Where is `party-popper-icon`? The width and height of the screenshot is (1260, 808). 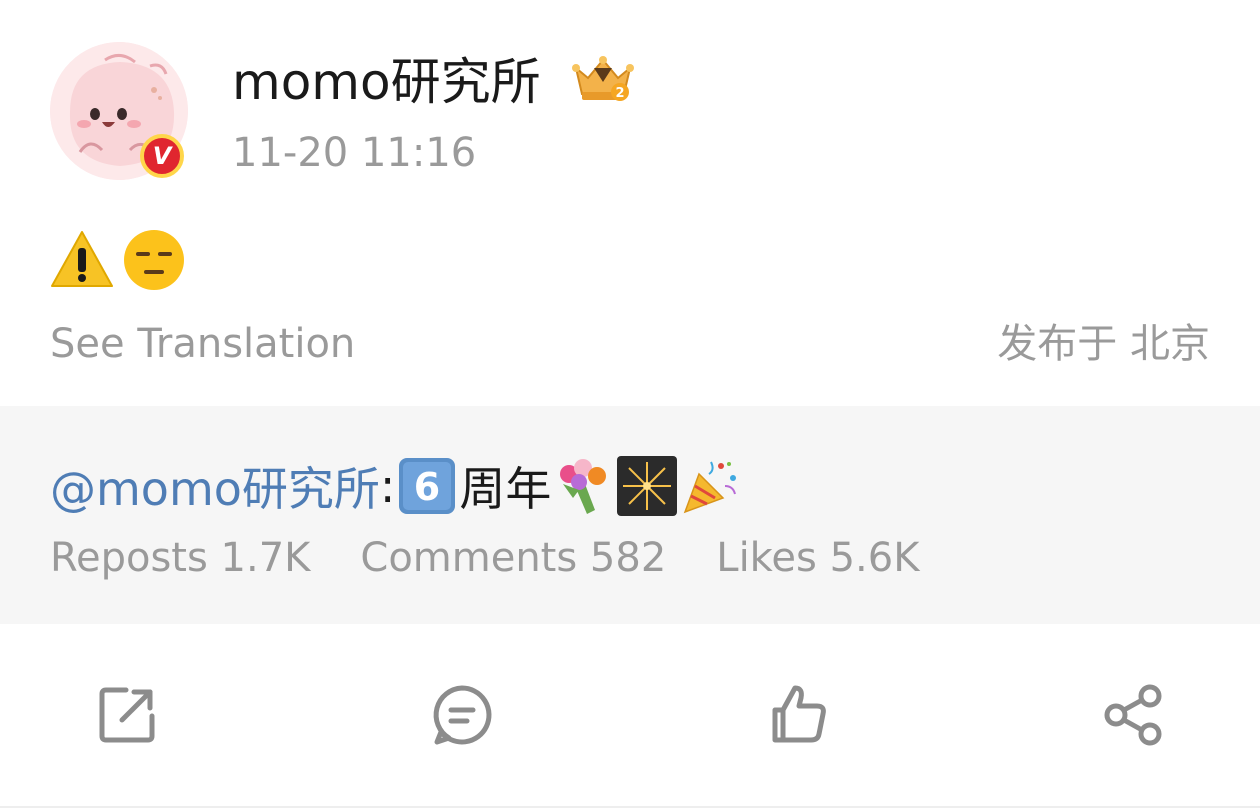 party-popper-icon is located at coordinates (711, 486).